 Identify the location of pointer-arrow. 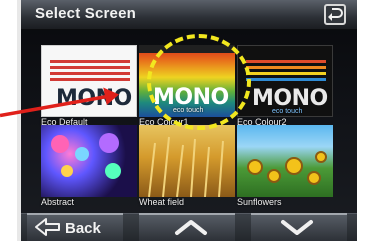
(59, 102).